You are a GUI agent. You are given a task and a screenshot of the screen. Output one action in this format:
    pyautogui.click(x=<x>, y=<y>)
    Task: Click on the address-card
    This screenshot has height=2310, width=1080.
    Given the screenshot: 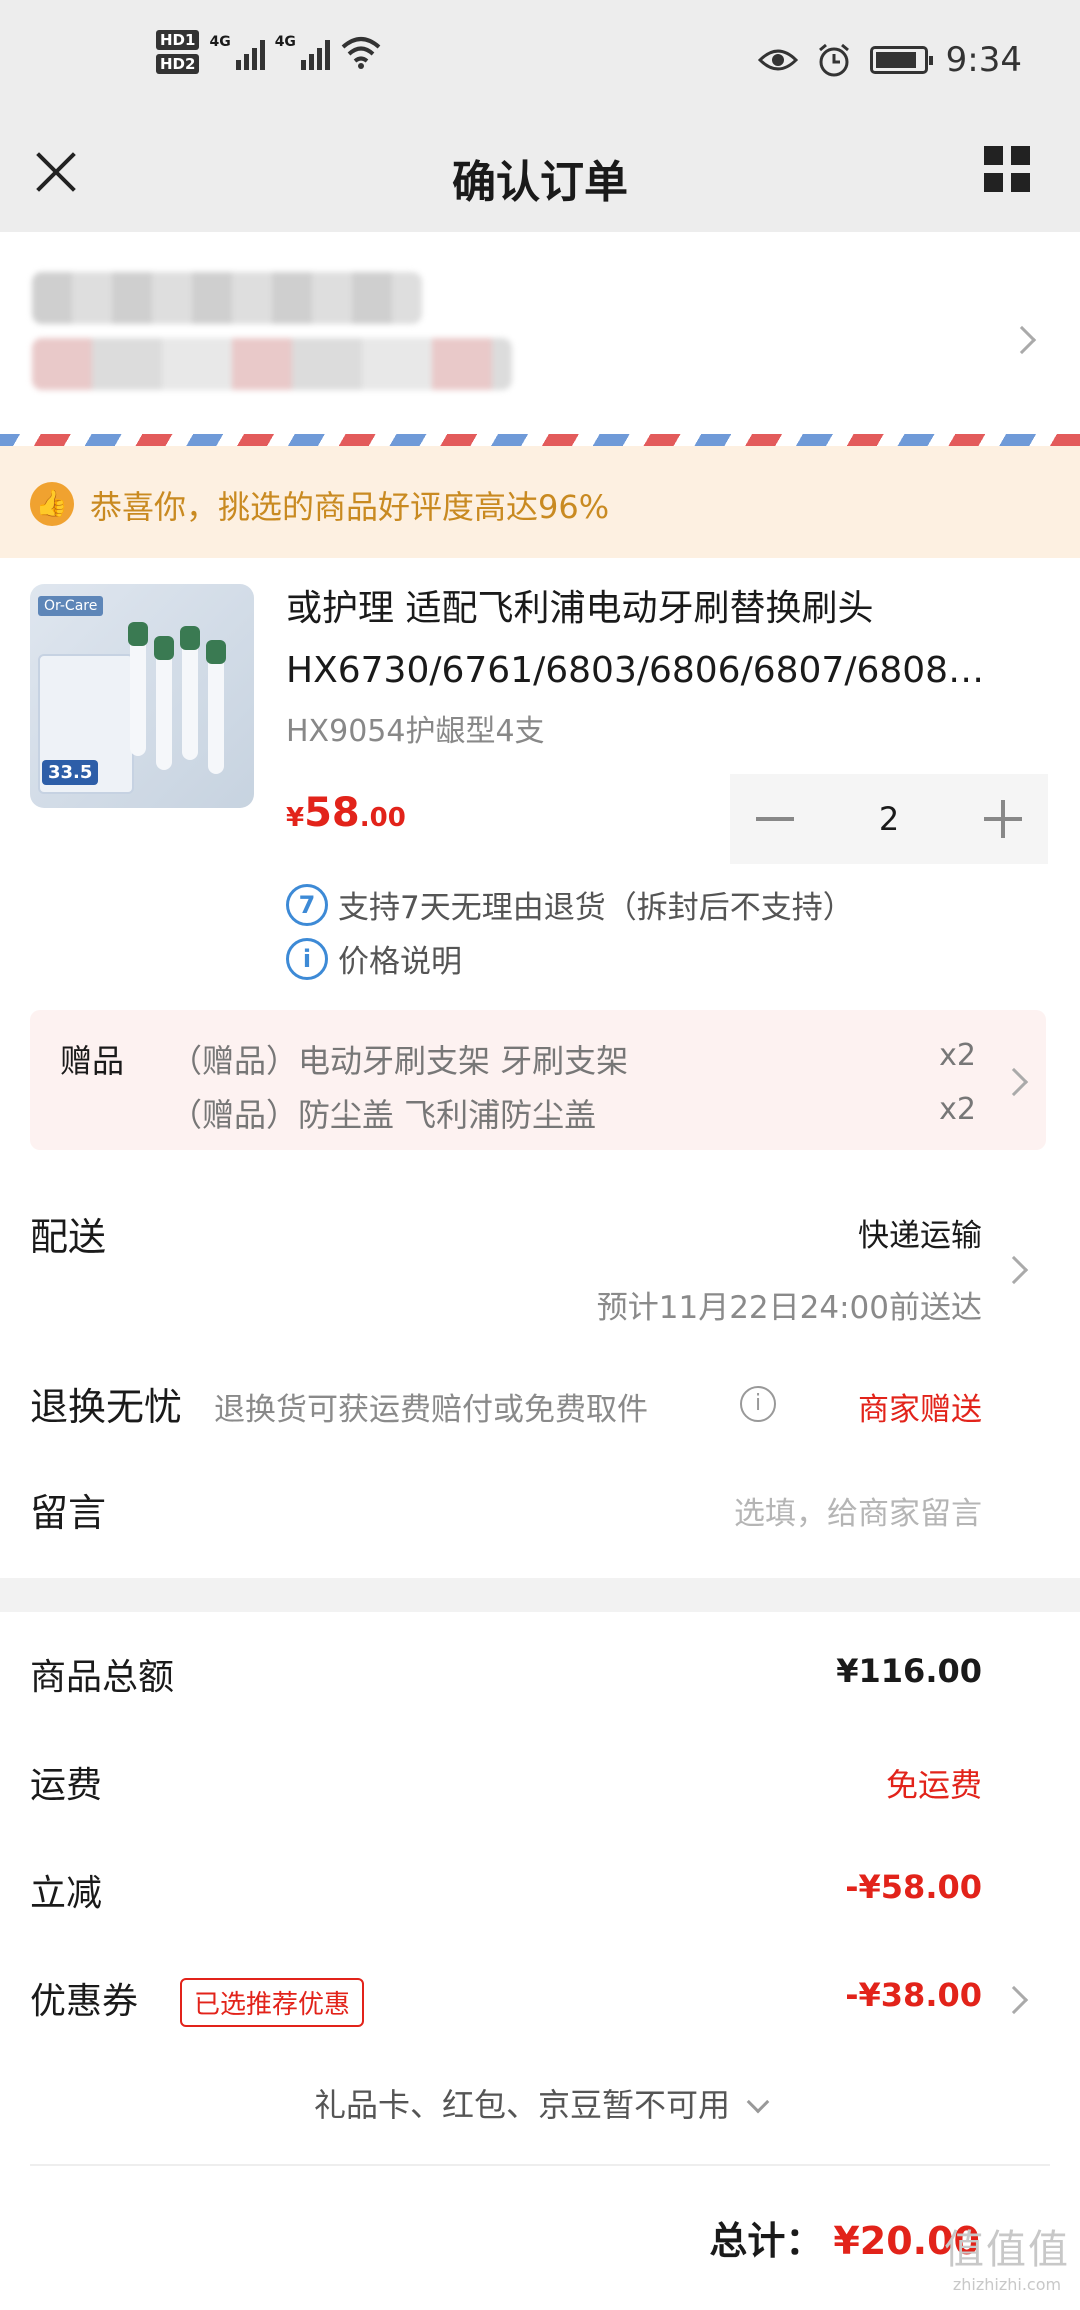 What is the action you would take?
    pyautogui.click(x=540, y=338)
    